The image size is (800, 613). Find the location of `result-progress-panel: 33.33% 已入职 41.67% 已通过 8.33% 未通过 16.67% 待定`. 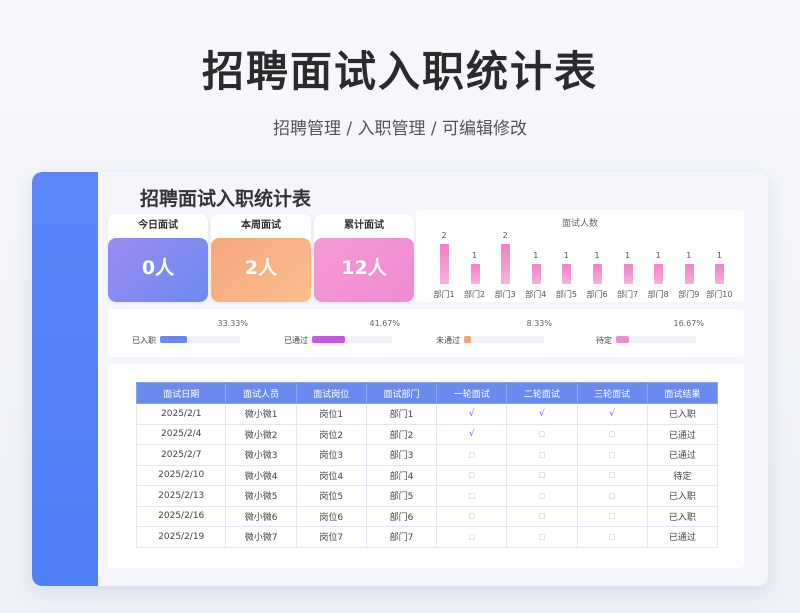

result-progress-panel: 33.33% 已入职 41.67% 已通过 8.33% 未通过 16.67% 待定 is located at coordinates (426, 333).